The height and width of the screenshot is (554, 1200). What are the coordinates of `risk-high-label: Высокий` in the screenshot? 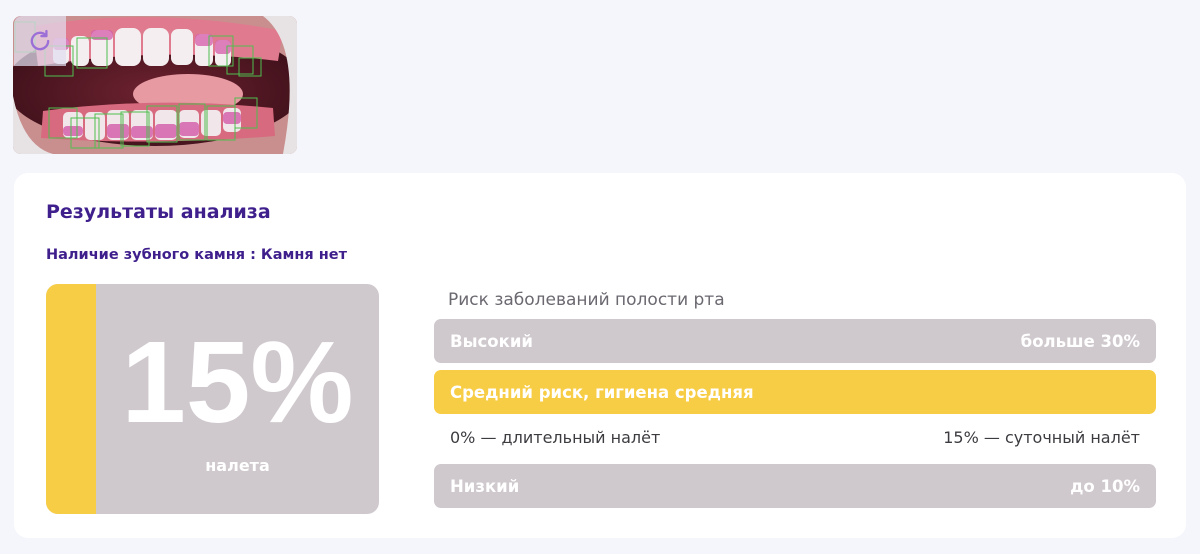 It's located at (491, 341).